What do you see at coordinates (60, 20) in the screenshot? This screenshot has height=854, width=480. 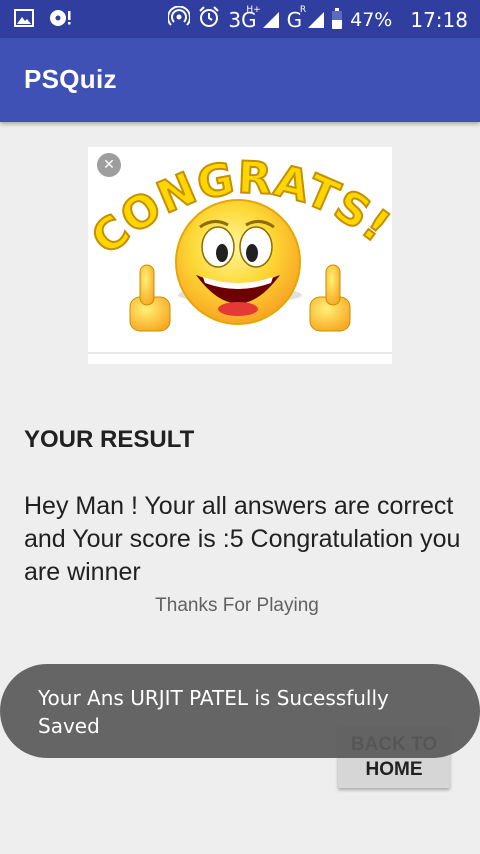 I see `disc-alert-icon` at bounding box center [60, 20].